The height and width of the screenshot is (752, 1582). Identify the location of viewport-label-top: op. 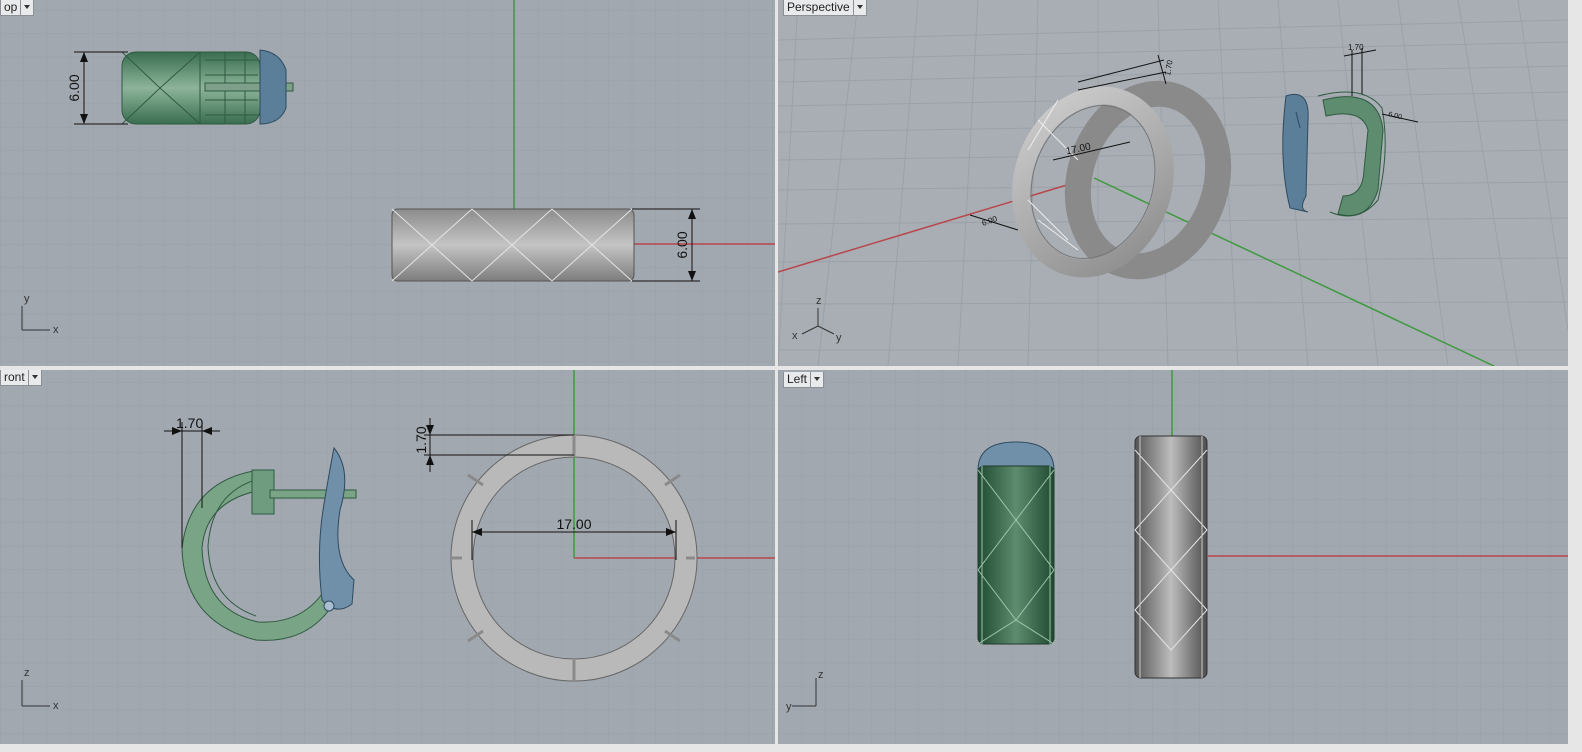
(17, 8).